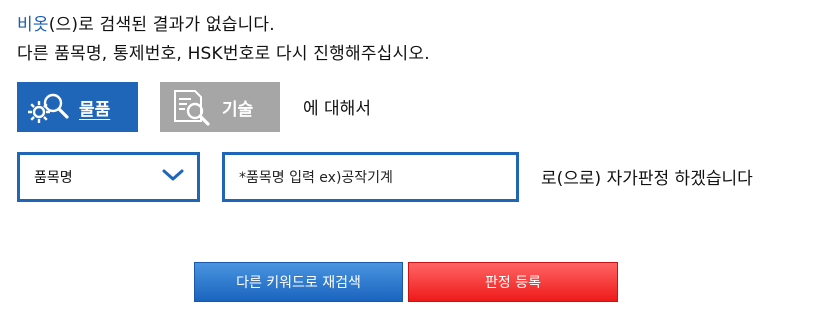 The height and width of the screenshot is (320, 817). I want to click on search-type-value: 품목명, so click(53, 178).